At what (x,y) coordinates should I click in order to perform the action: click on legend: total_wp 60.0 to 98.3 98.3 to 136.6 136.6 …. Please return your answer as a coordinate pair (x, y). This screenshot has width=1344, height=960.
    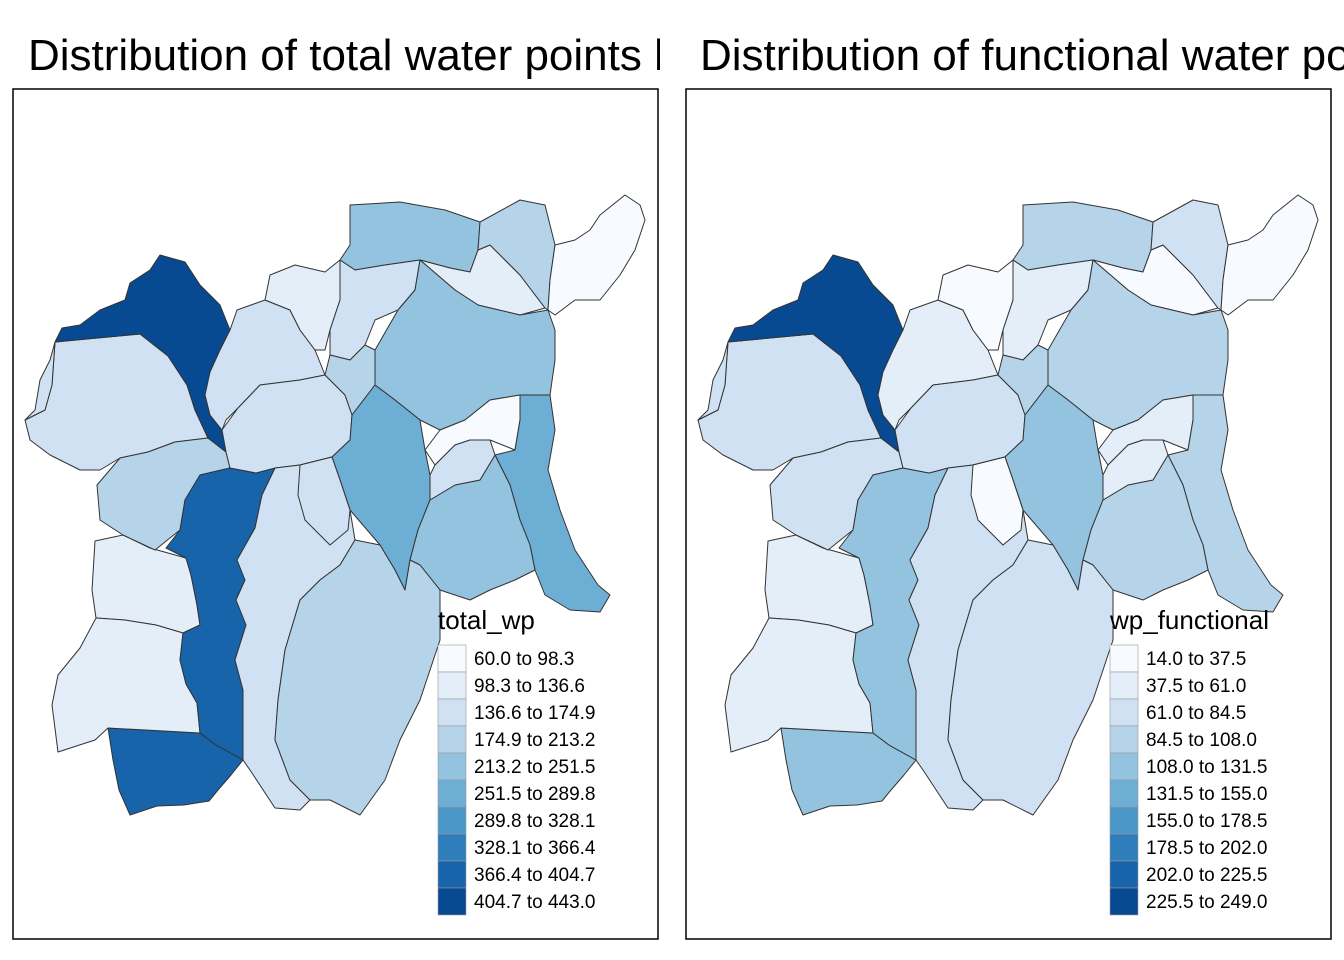
    Looking at the image, I should click on (516, 760).